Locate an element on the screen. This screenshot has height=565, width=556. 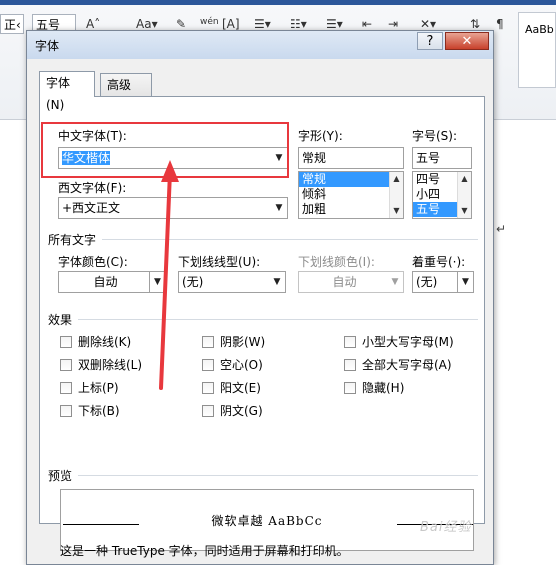
watermark-logo: Bai经验 is located at coordinates (446, 527).